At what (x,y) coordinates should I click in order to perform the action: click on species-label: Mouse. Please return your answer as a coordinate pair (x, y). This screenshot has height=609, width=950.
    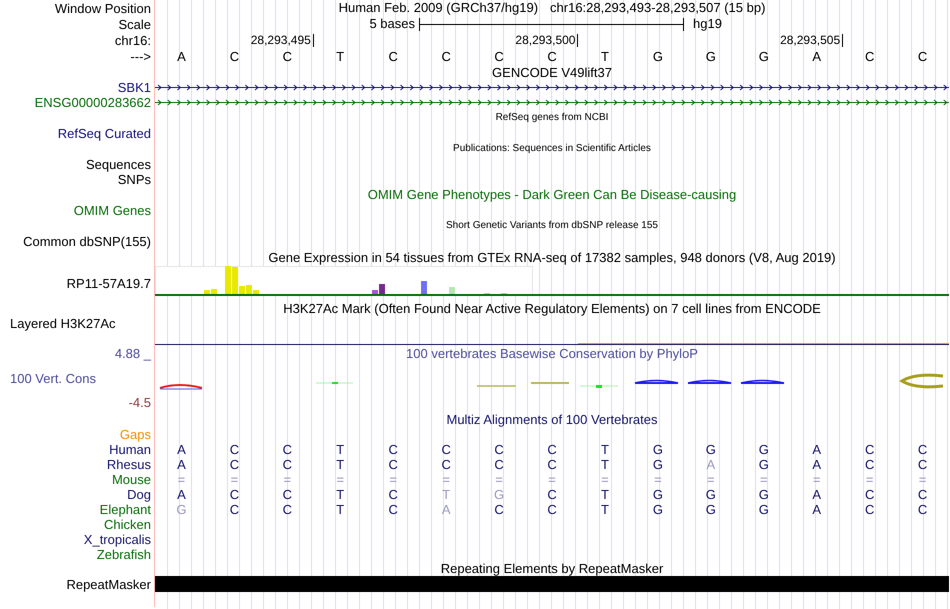
    Looking at the image, I should click on (131, 479).